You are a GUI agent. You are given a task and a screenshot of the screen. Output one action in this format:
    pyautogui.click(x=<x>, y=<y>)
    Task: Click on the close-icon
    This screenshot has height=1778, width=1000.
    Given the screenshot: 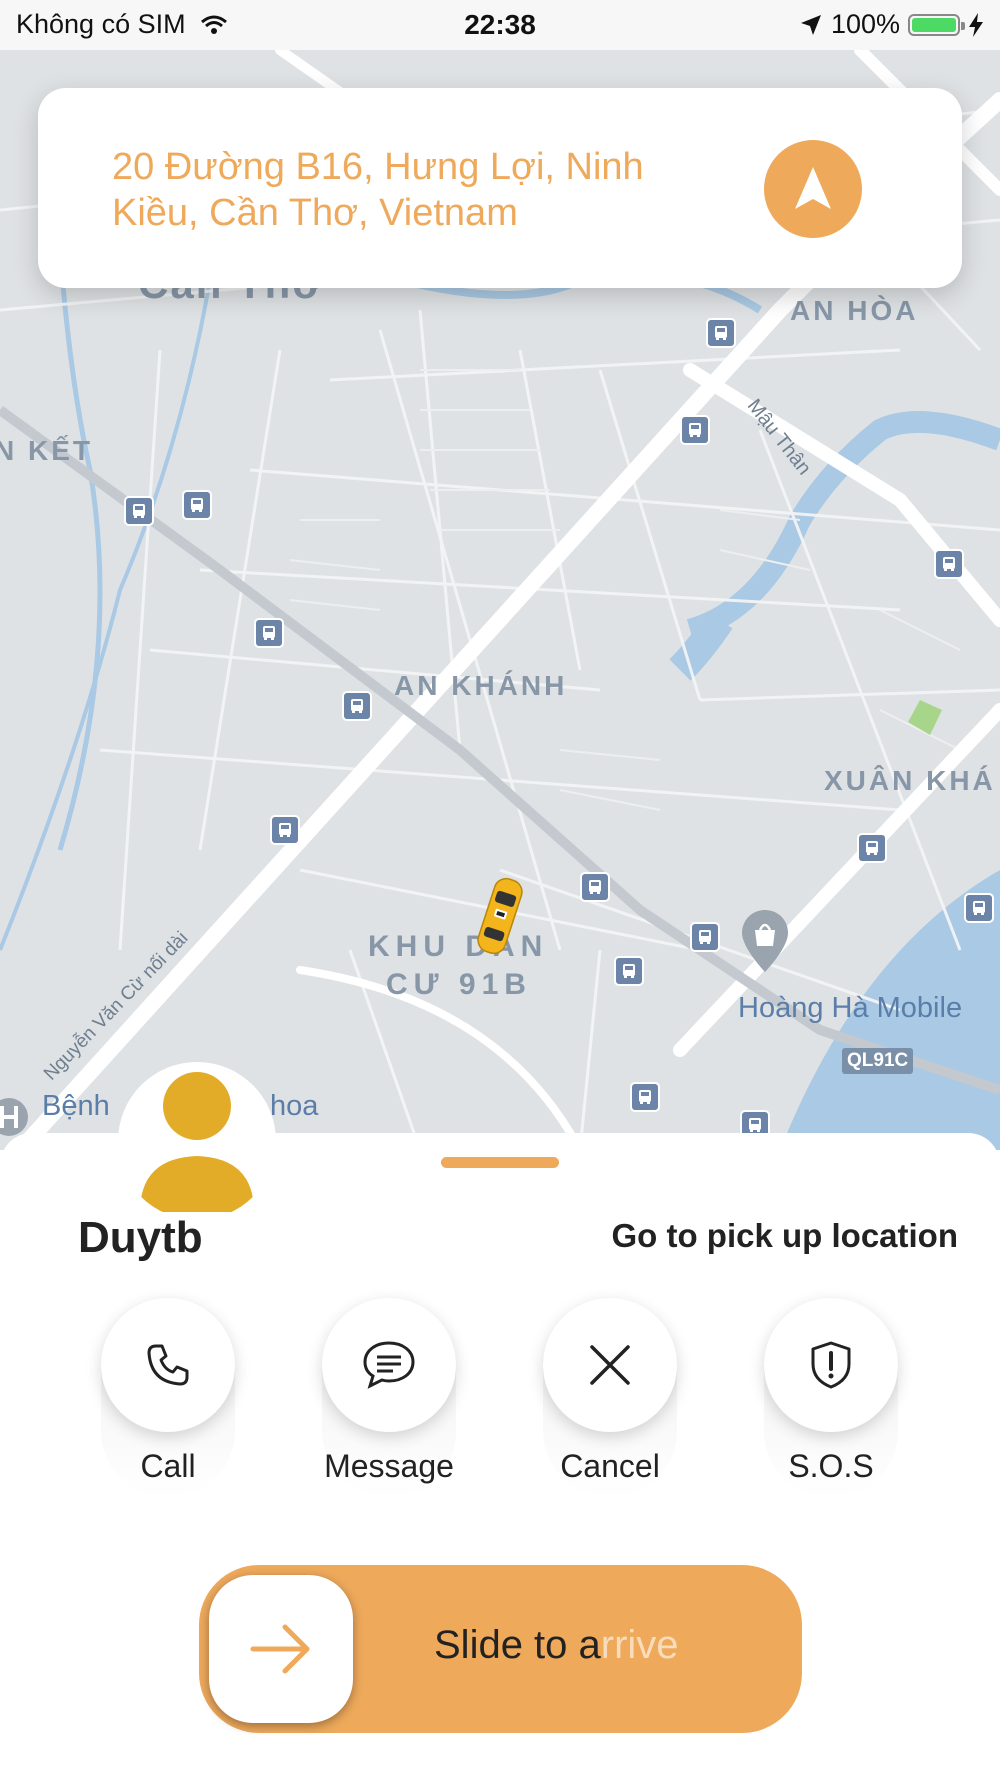 What is the action you would take?
    pyautogui.click(x=610, y=1365)
    